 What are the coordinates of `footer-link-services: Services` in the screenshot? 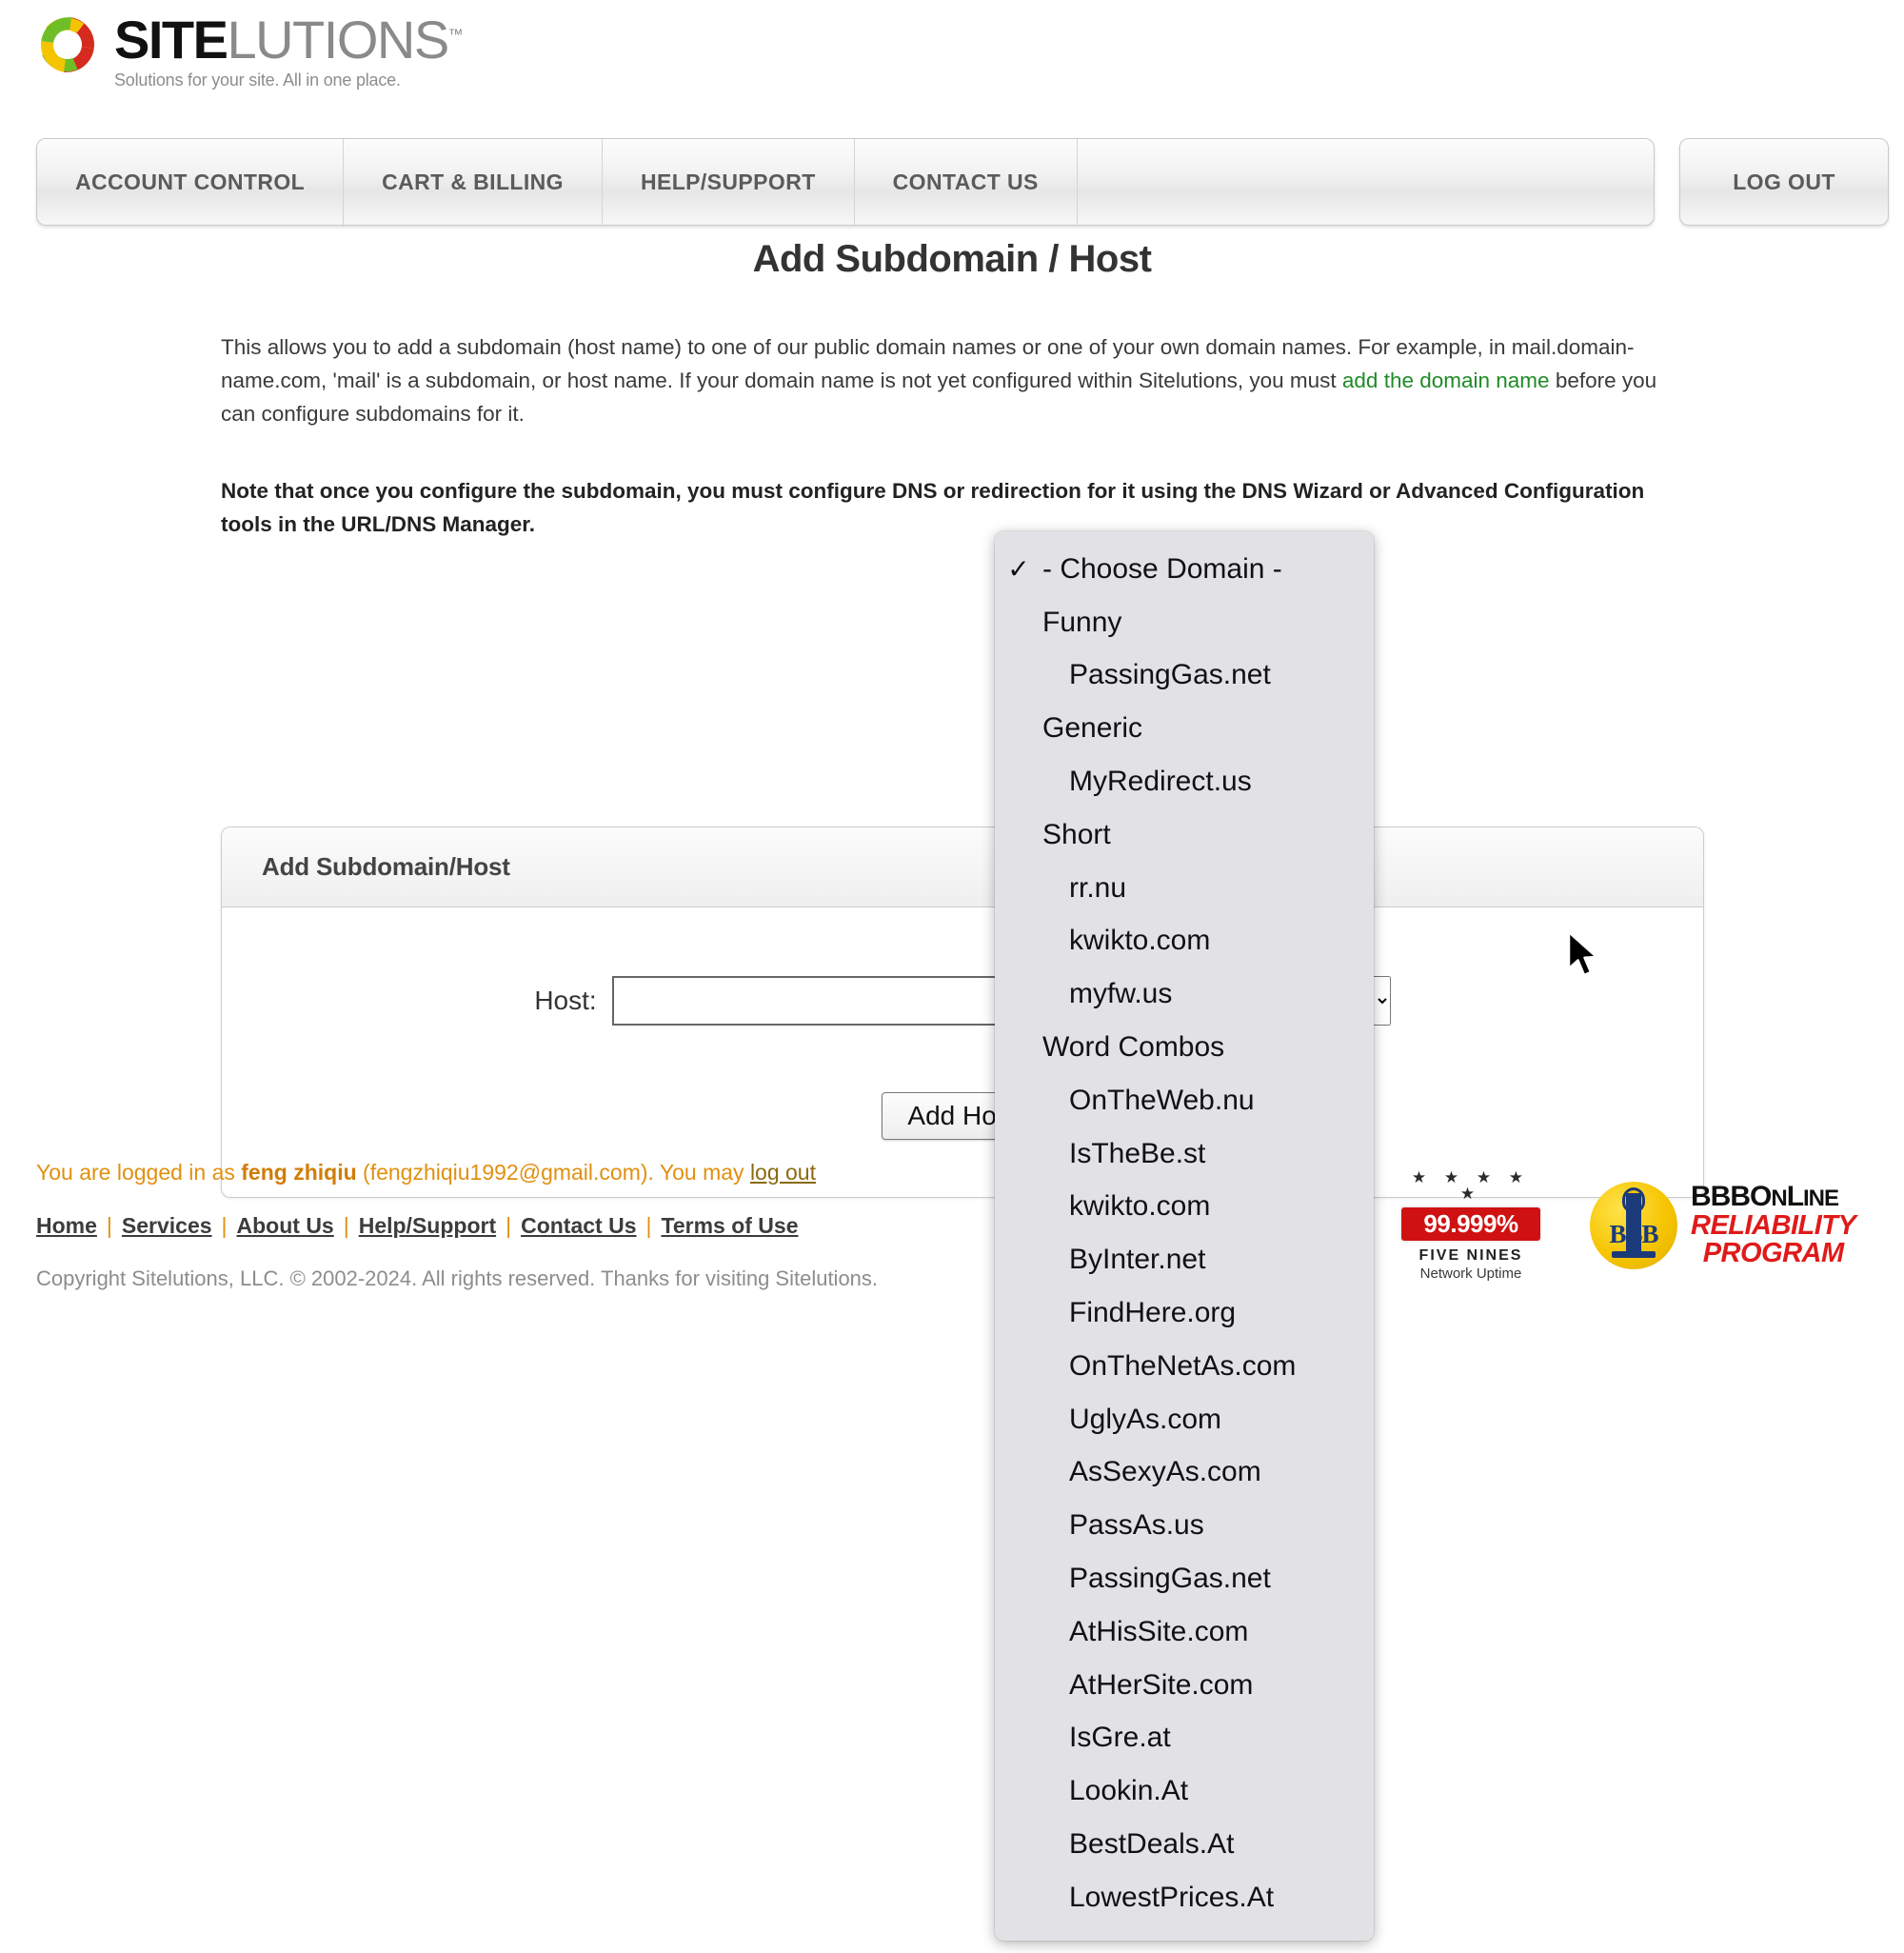 It's located at (167, 1225).